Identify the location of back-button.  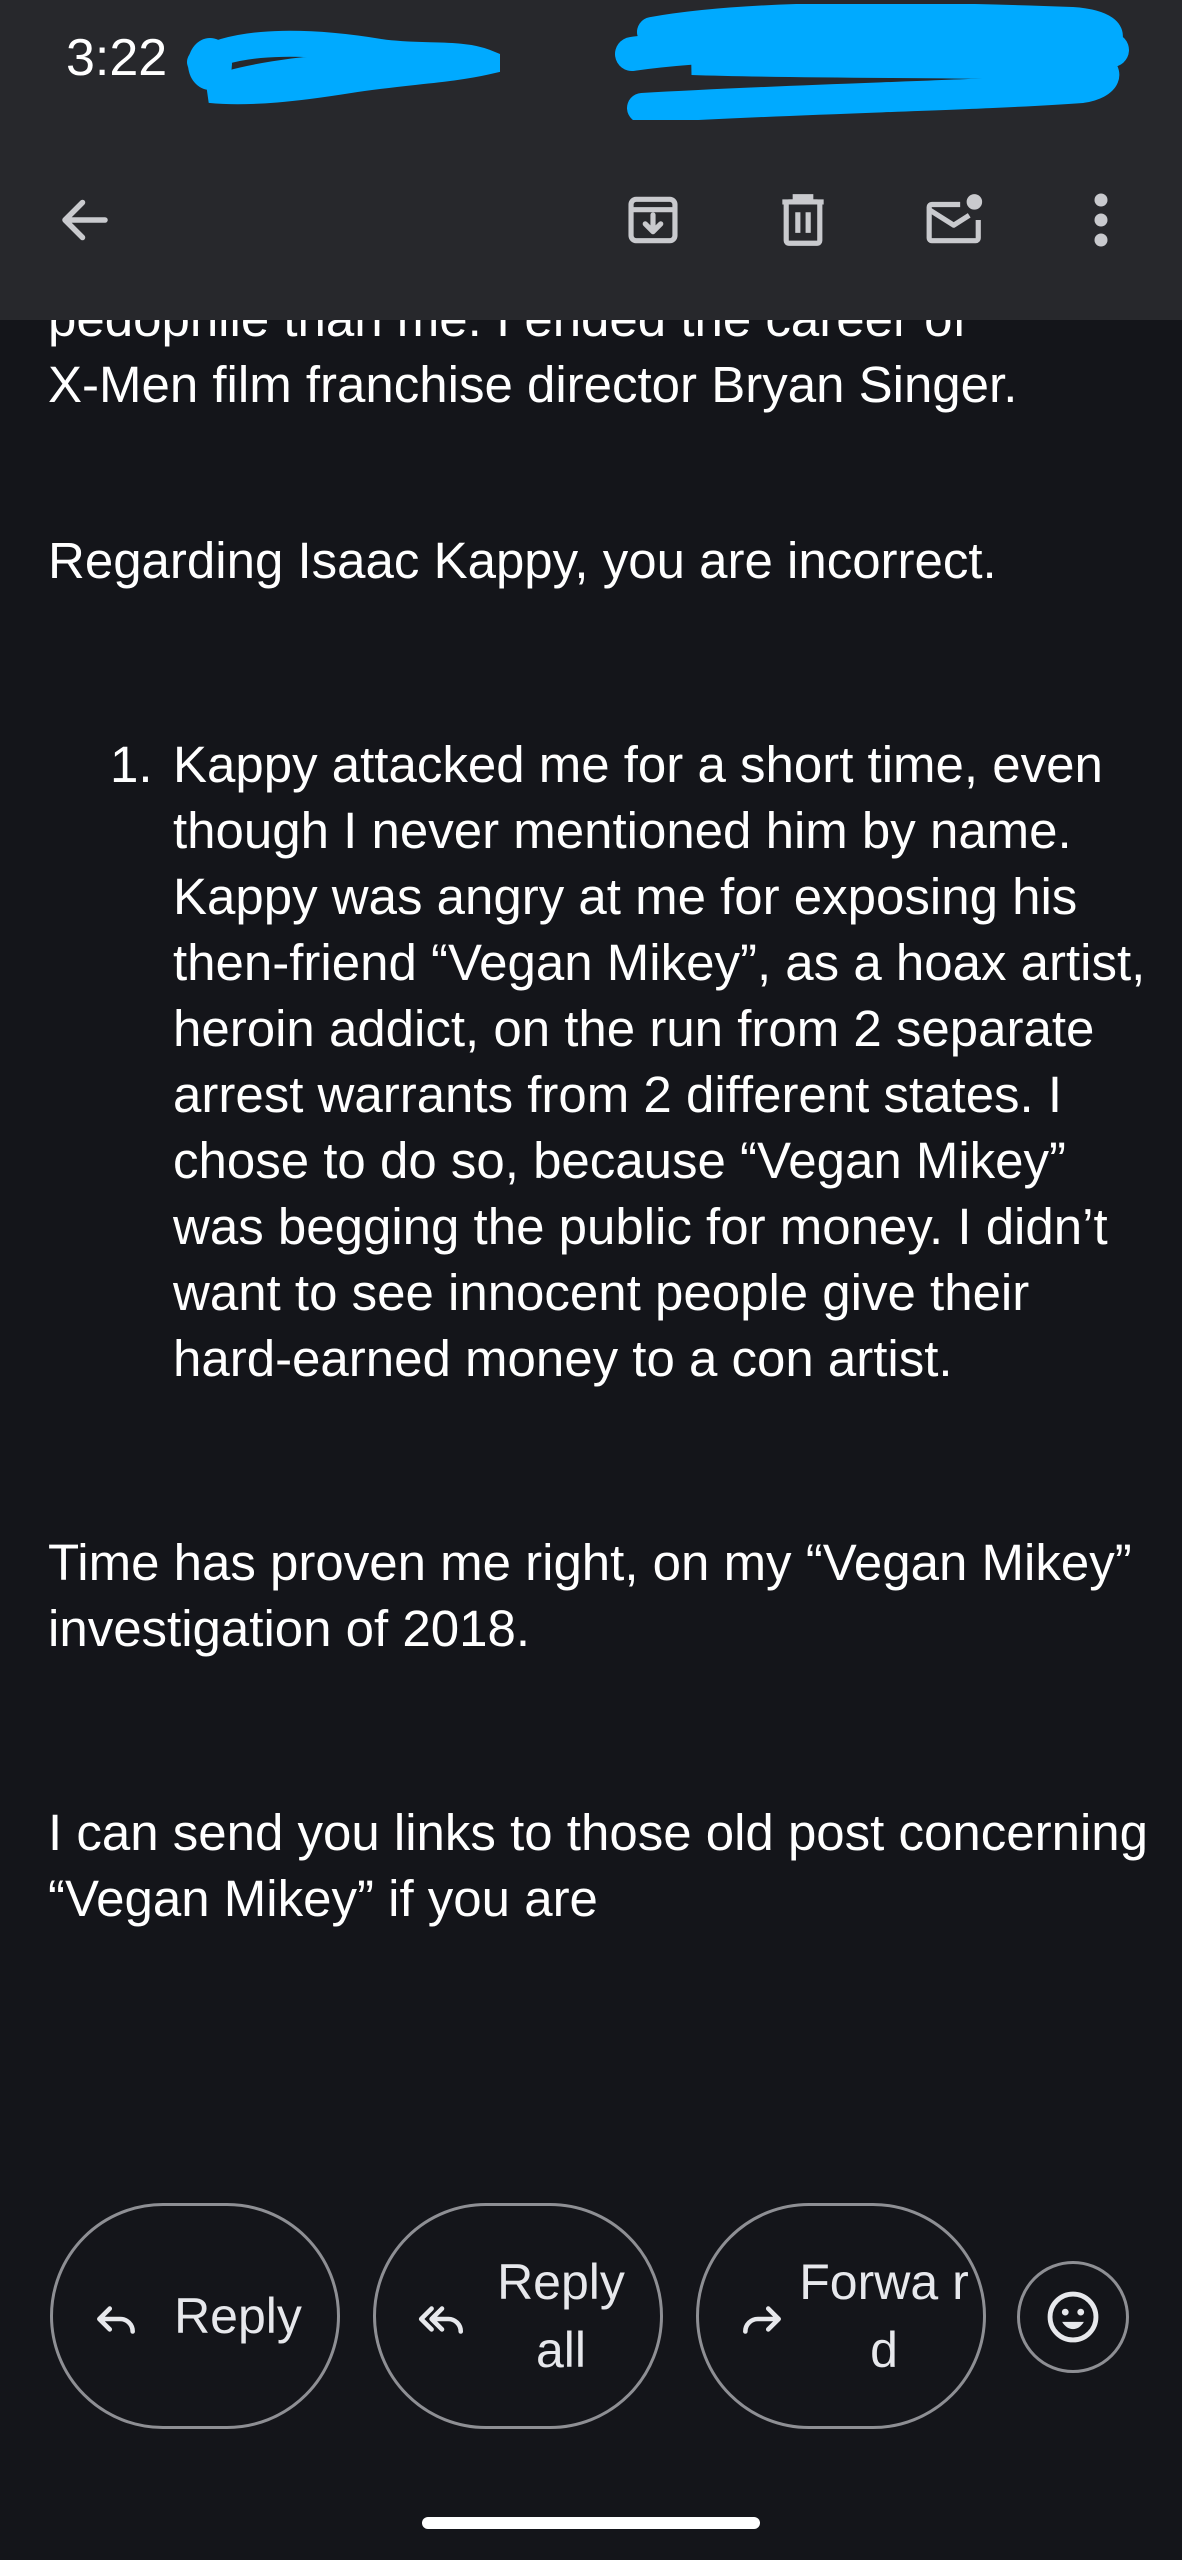
(85, 220).